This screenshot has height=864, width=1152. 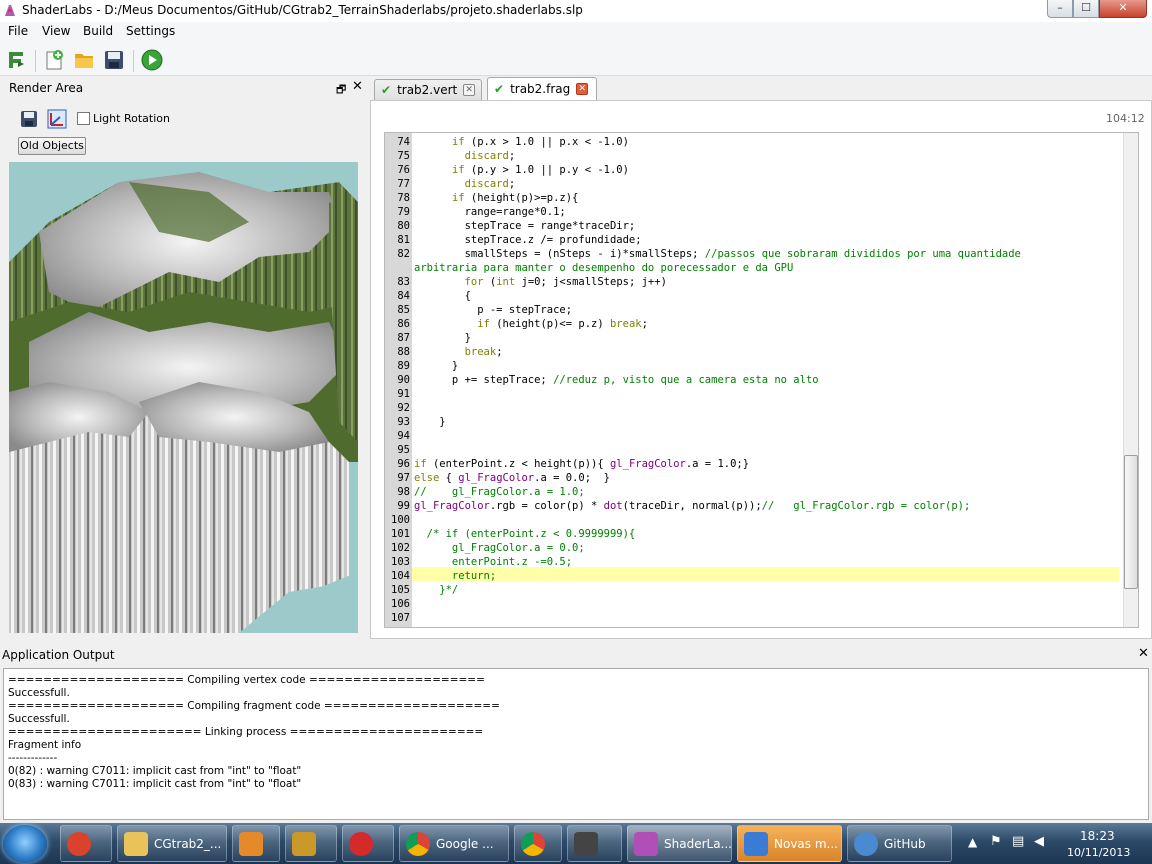 What do you see at coordinates (996, 841) in the screenshot?
I see `action-center-icon: ⚑` at bounding box center [996, 841].